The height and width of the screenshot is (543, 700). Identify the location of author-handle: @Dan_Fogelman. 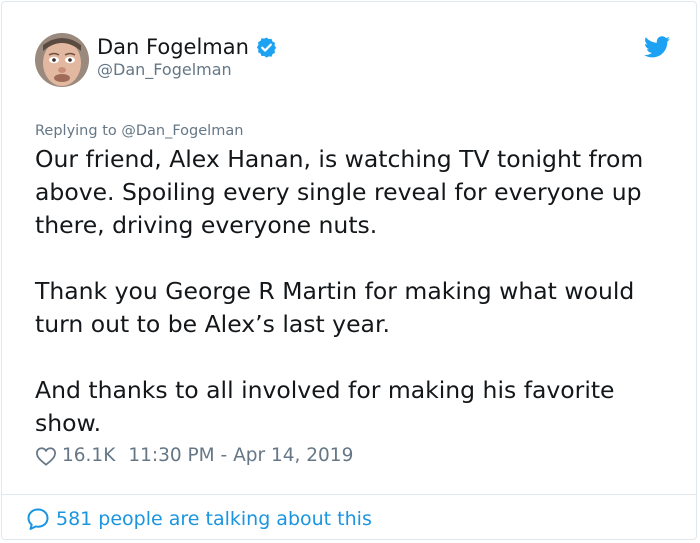
(164, 70).